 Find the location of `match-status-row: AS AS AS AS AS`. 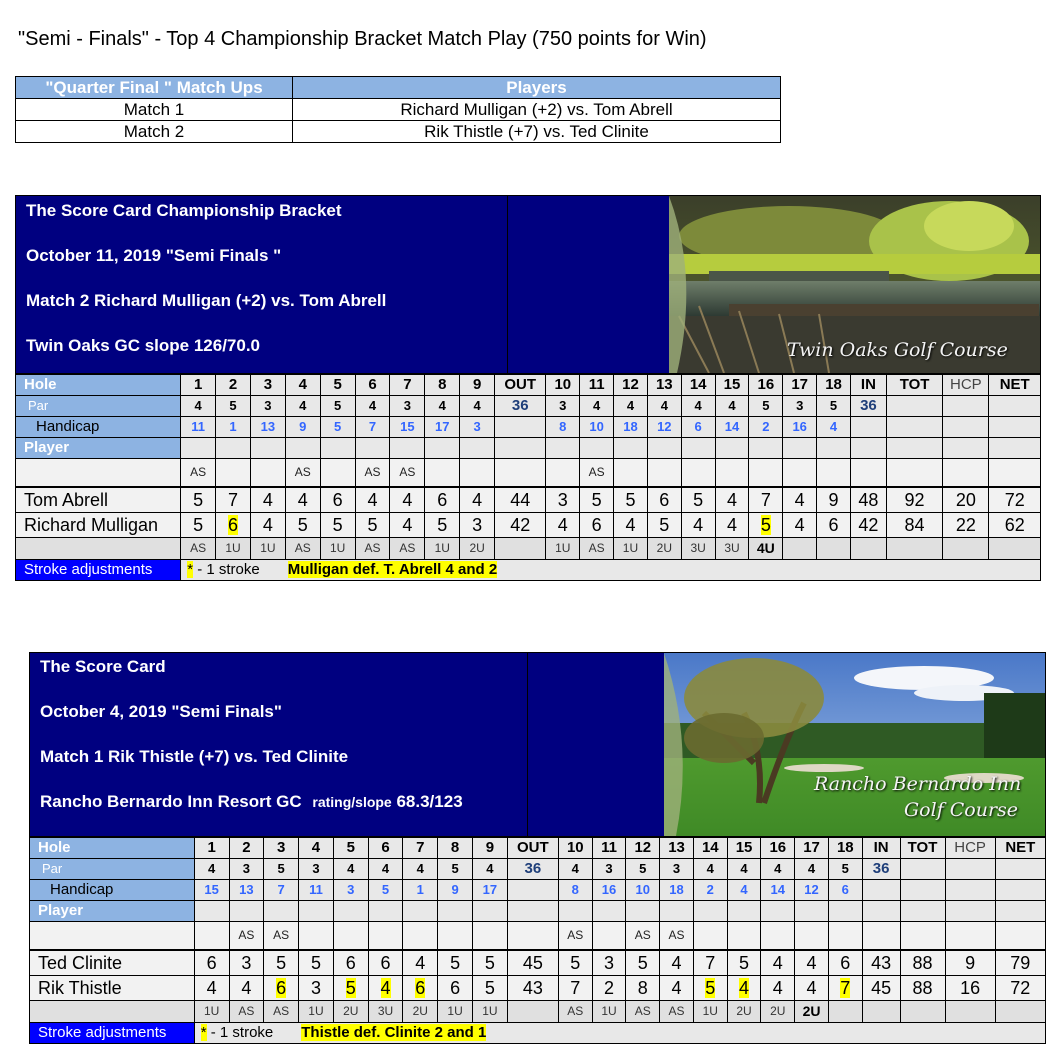

match-status-row: AS AS AS AS AS is located at coordinates (538, 936).